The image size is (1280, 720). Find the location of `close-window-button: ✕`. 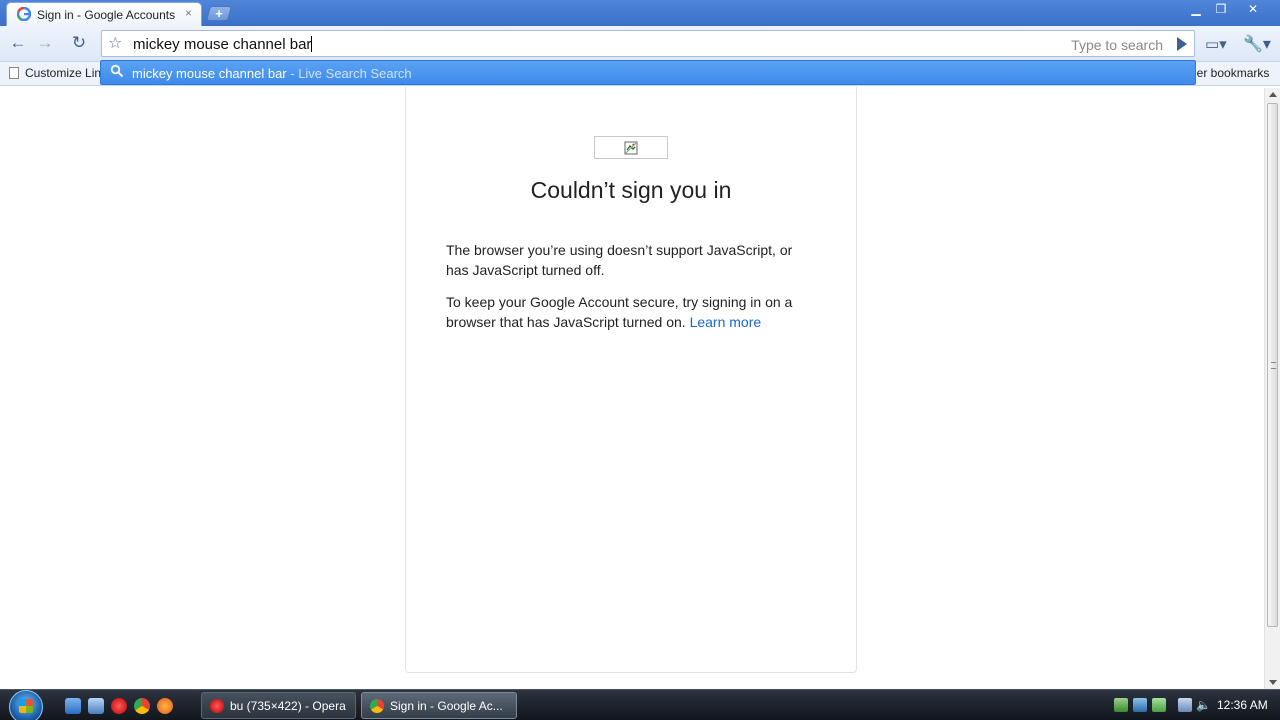

close-window-button: ✕ is located at coordinates (1253, 10).